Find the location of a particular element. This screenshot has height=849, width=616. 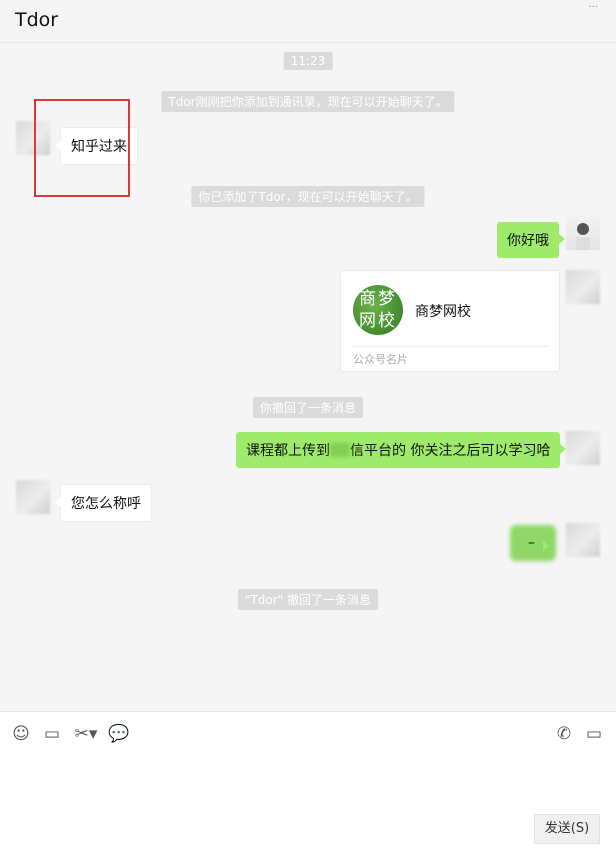

folder-icon: ▭ is located at coordinates (52, 734).